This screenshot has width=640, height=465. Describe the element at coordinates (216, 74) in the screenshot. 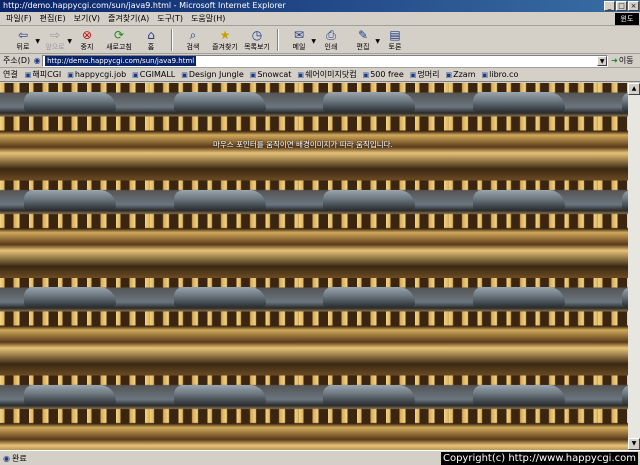

I see `link-label: Design Jungle` at that location.